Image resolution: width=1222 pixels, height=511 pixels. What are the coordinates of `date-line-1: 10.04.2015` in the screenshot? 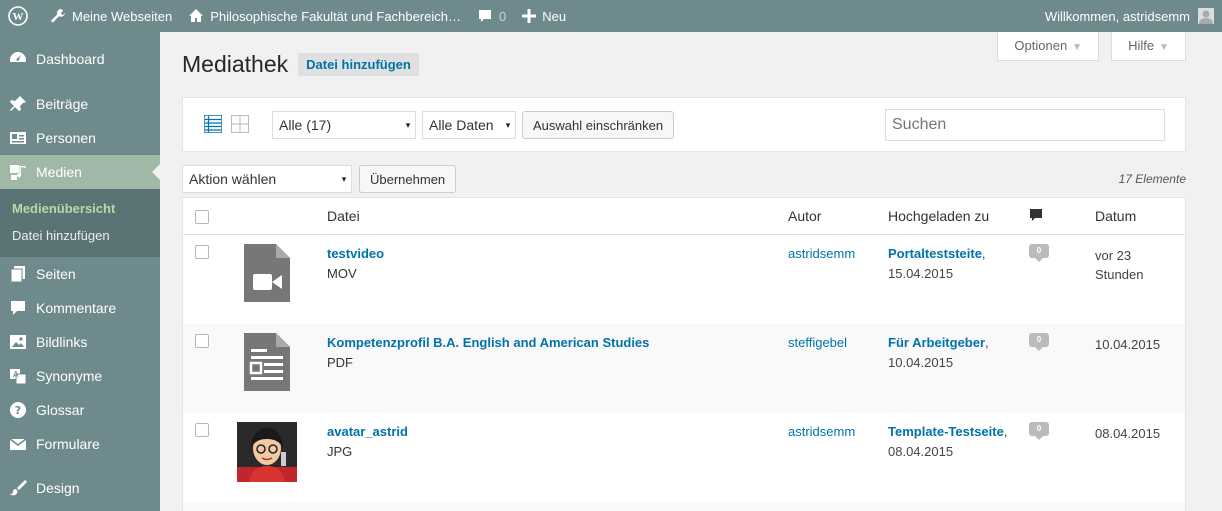 It's located at (1128, 344).